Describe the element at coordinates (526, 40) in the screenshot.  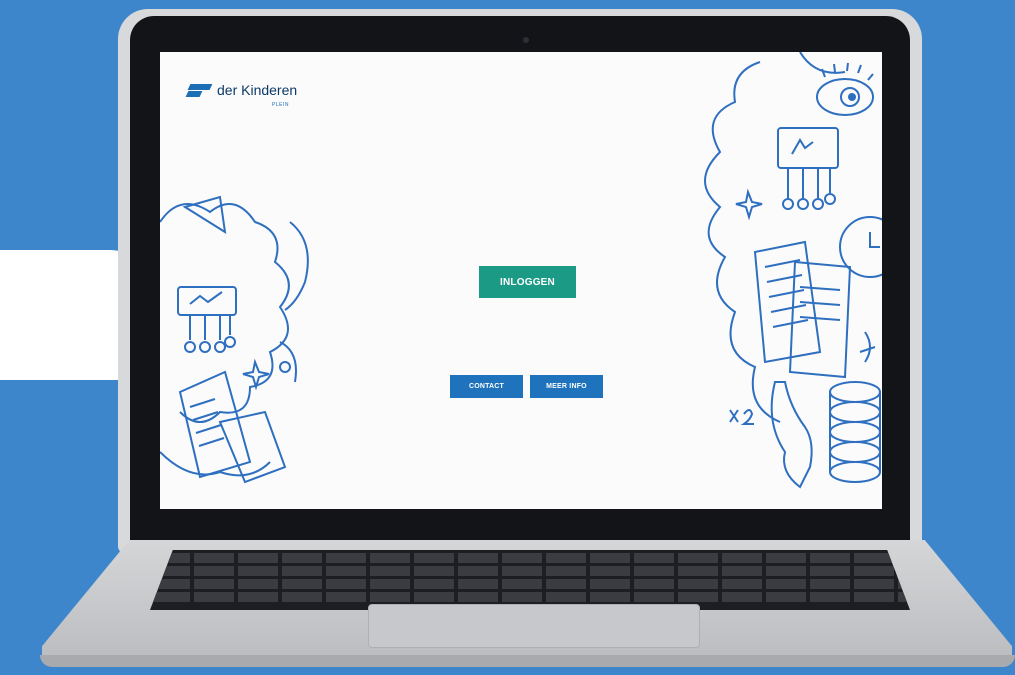
I see `camera-icon` at that location.